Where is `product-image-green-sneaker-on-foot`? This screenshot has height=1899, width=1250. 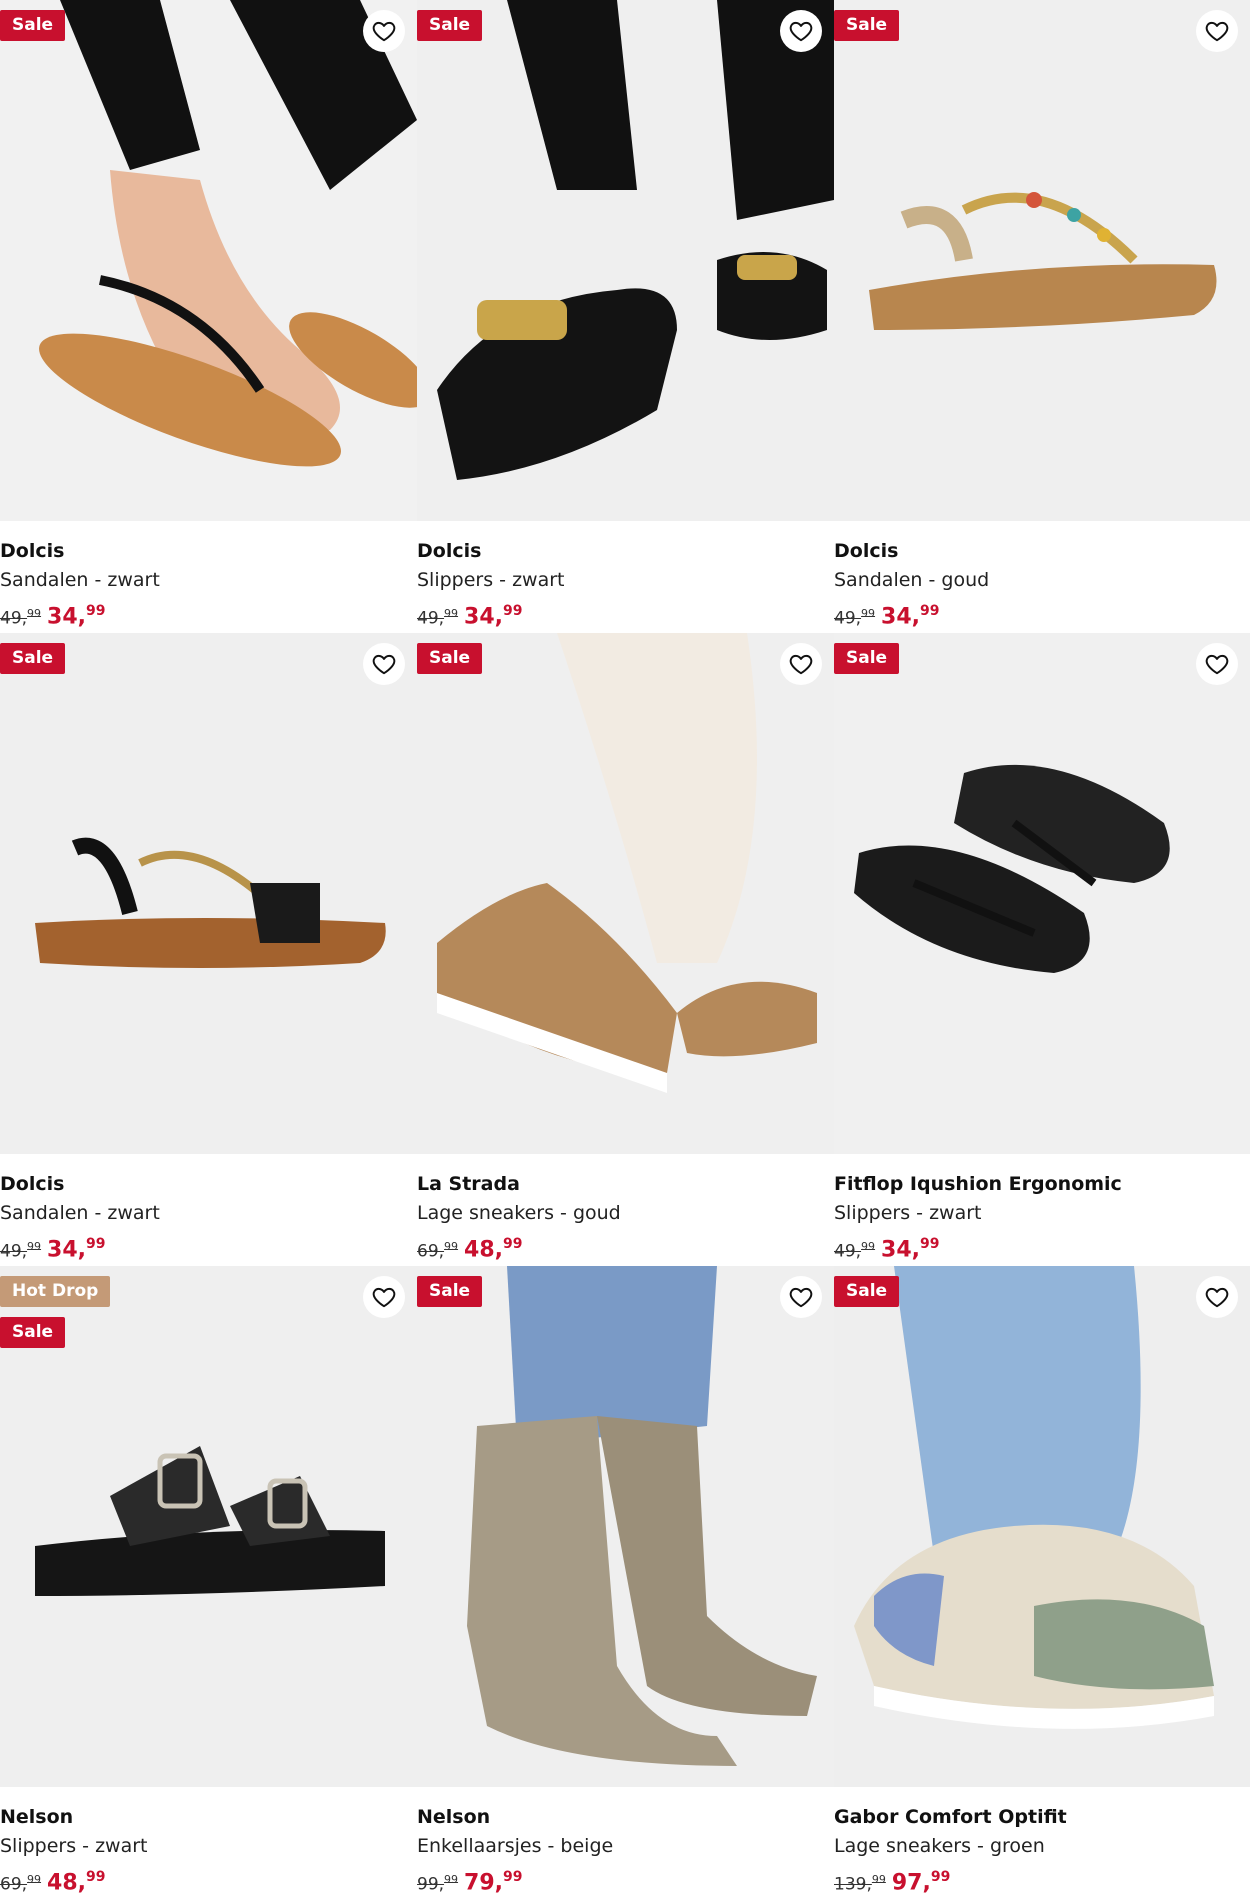 product-image-green-sneaker-on-foot is located at coordinates (1042, 1526).